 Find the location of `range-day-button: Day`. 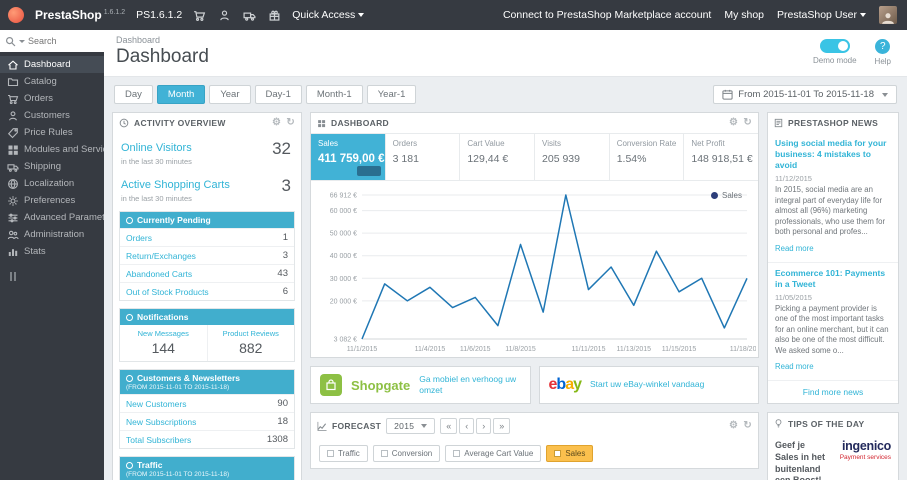

range-day-button: Day is located at coordinates (133, 94).